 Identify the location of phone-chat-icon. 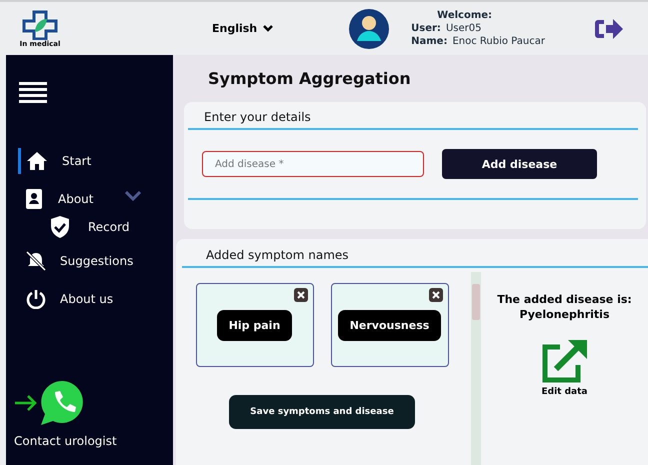
(63, 403).